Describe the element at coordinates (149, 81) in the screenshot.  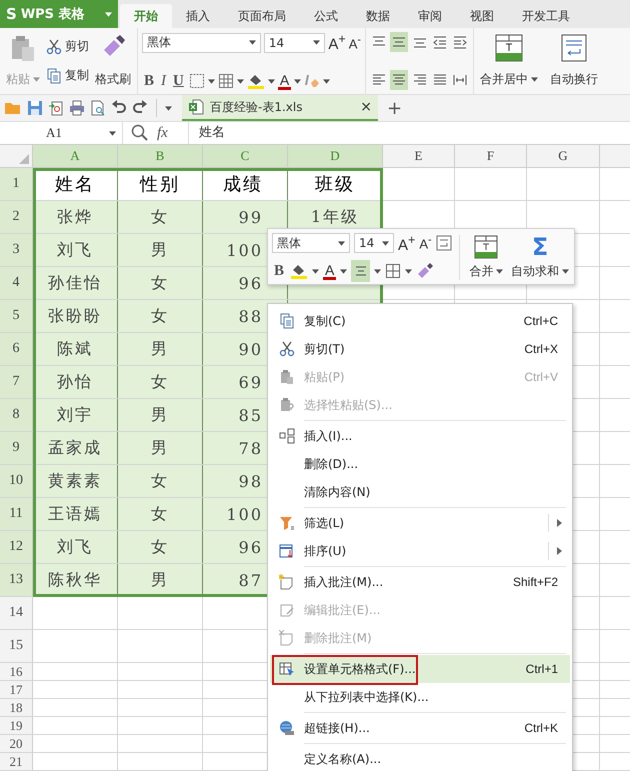
I see `bold-button: B` at that location.